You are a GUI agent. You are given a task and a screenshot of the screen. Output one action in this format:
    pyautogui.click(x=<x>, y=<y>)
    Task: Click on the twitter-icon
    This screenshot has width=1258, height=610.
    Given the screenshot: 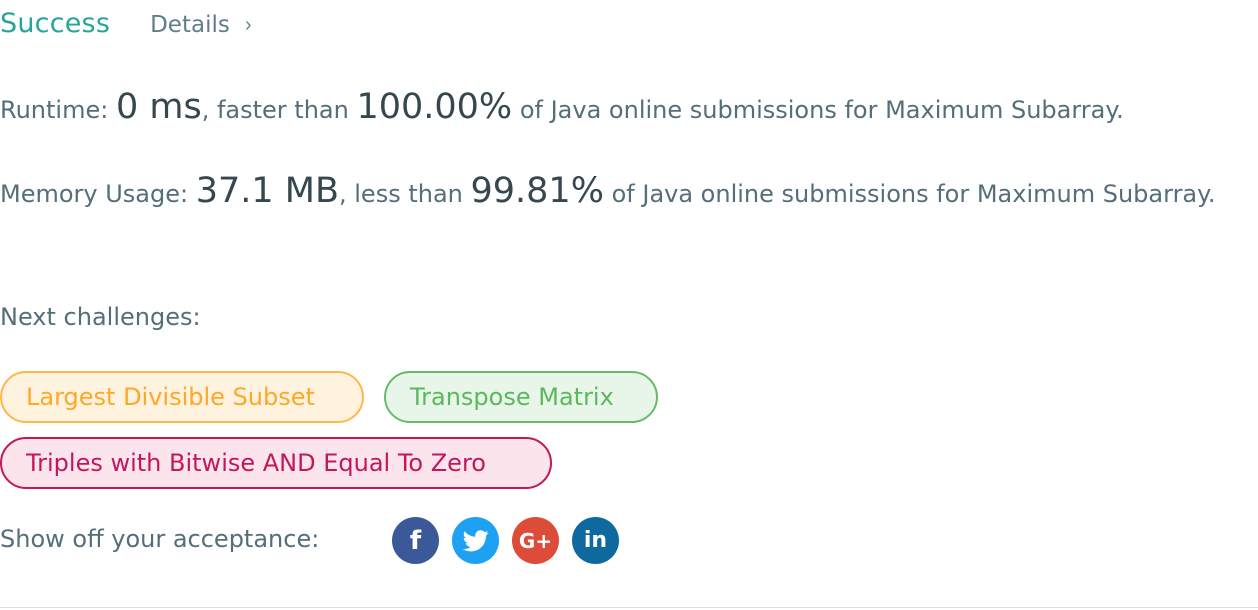 What is the action you would take?
    pyautogui.click(x=475, y=540)
    